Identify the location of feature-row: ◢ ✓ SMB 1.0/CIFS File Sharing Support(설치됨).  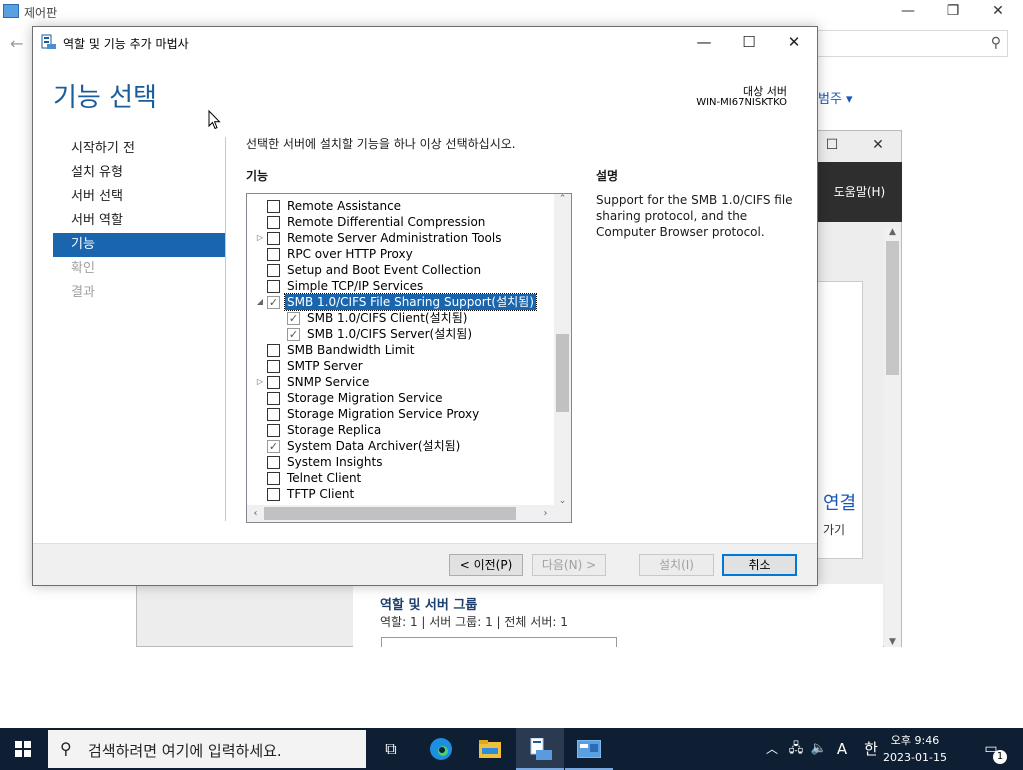
(400, 302).